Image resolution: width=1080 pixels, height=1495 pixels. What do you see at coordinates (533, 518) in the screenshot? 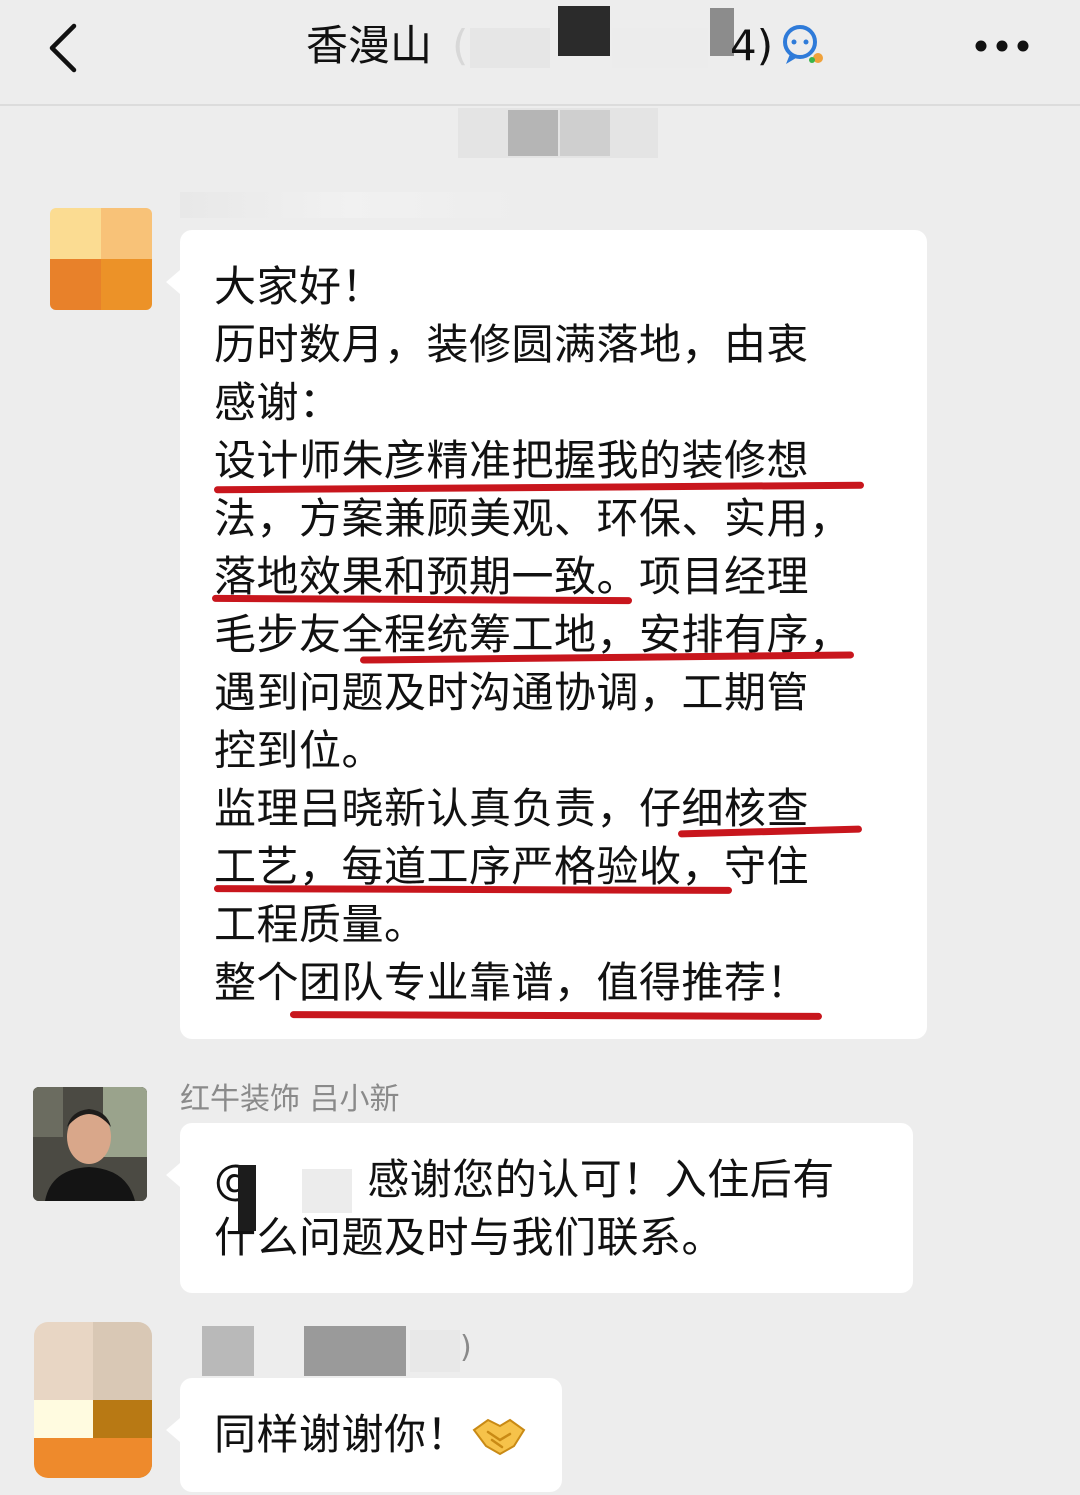
I see `message-line: 法，方案兼顾美观、环保、实用，` at bounding box center [533, 518].